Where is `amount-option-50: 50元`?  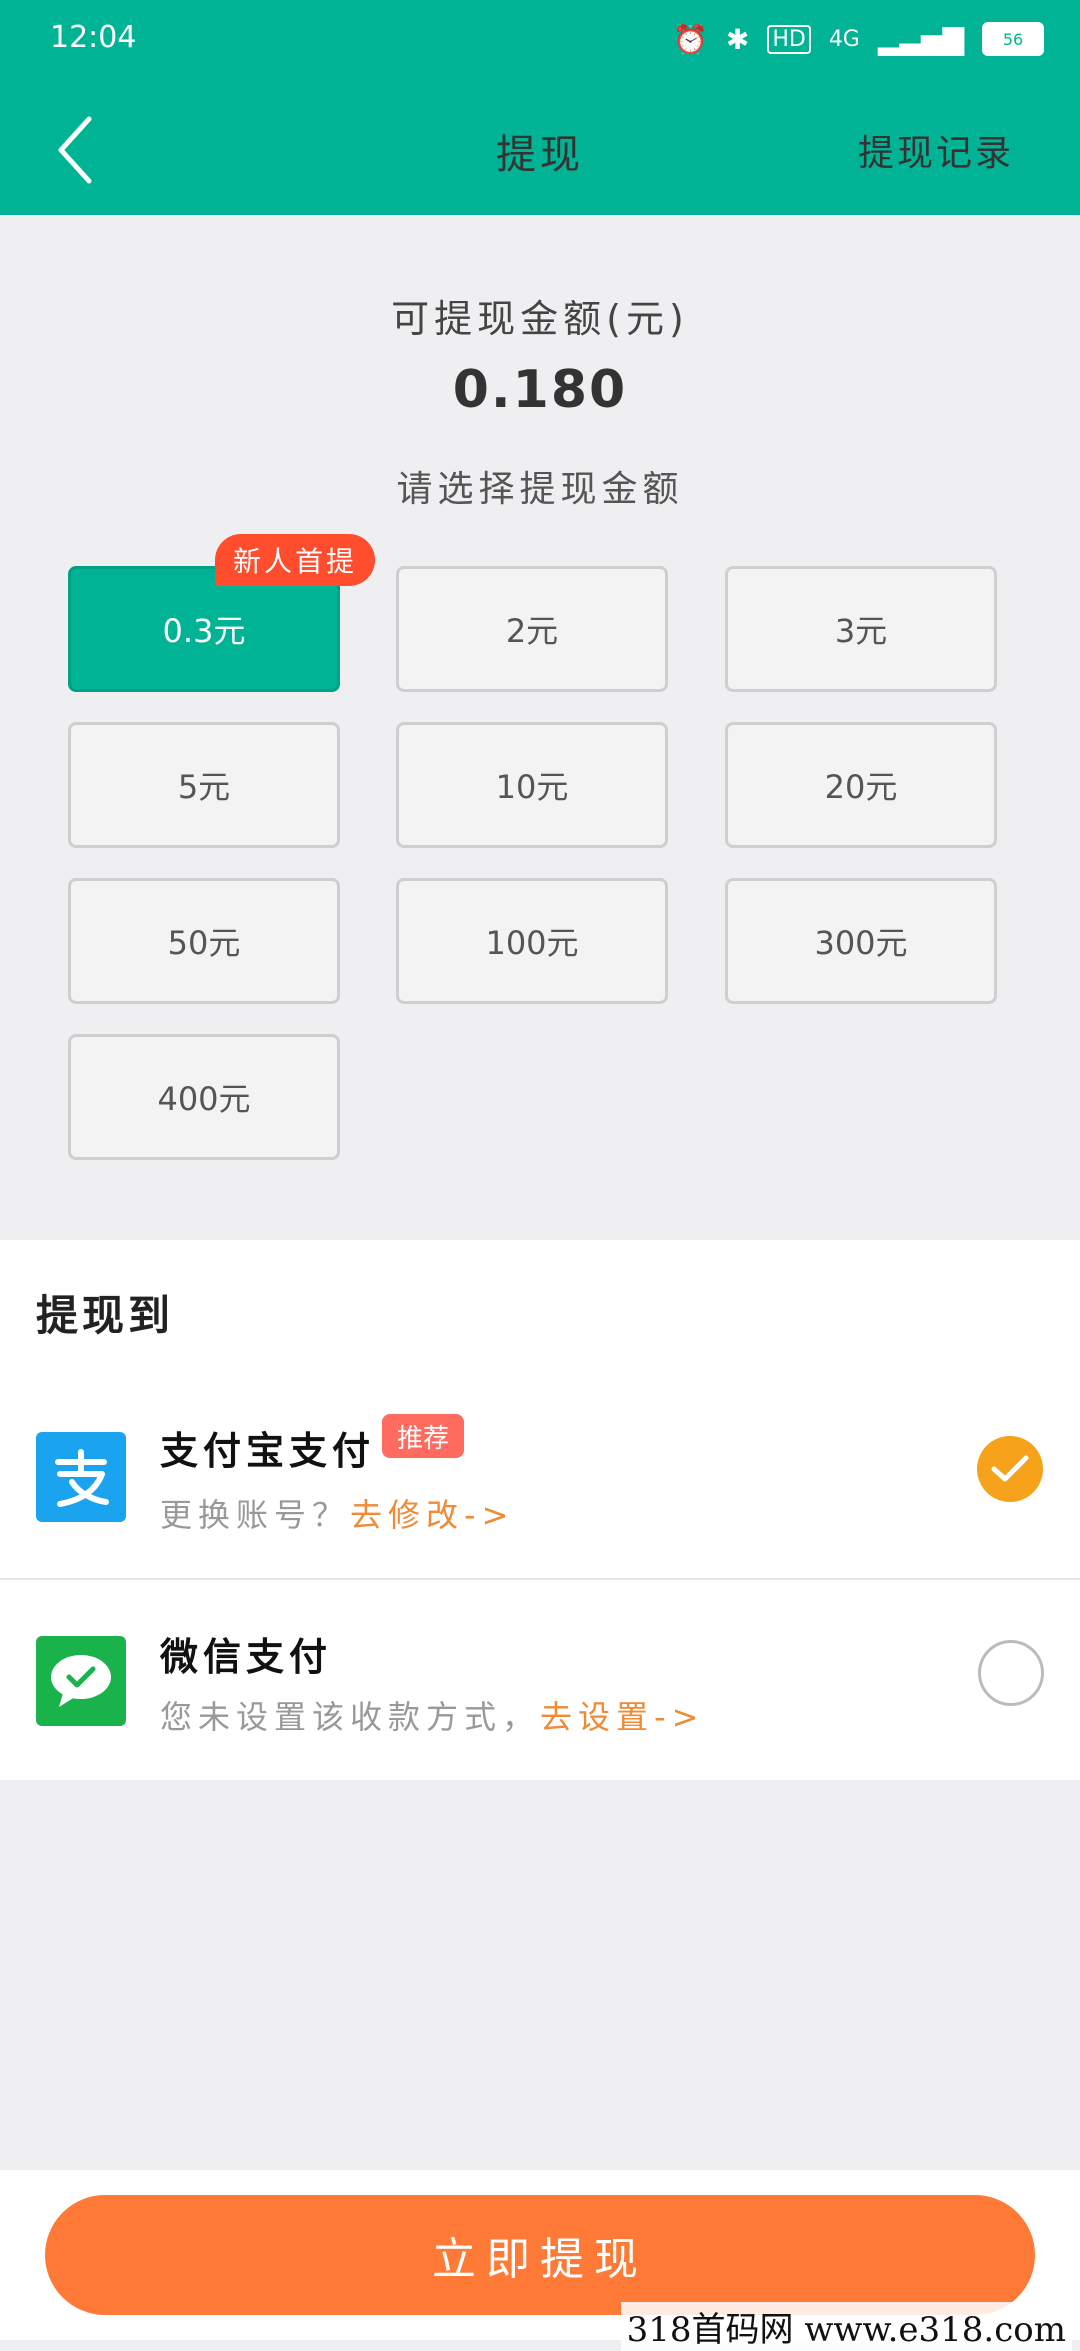 amount-option-50: 50元 is located at coordinates (204, 941).